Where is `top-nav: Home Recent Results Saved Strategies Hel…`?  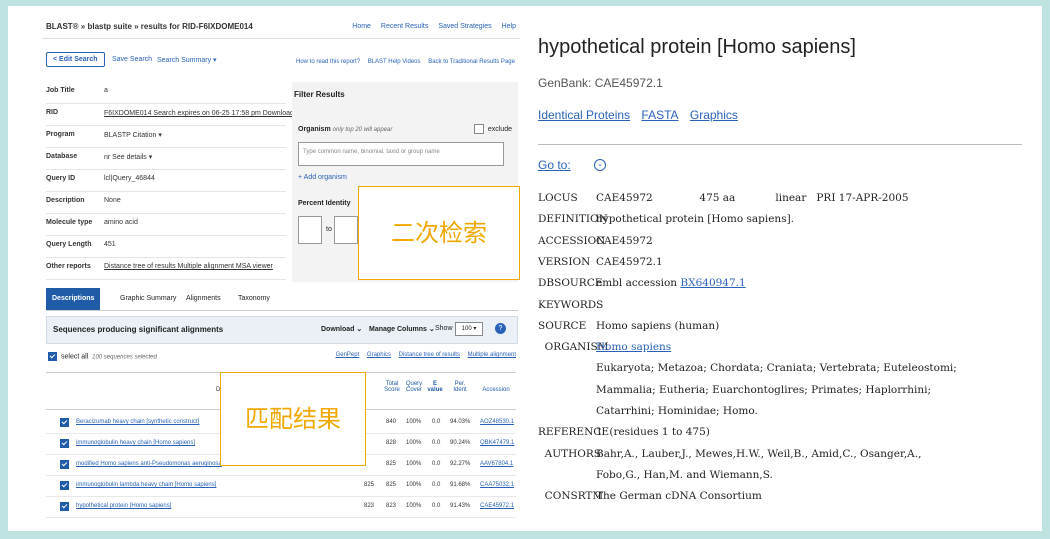
top-nav: Home Recent Results Saved Strategies Hel… is located at coordinates (430, 26).